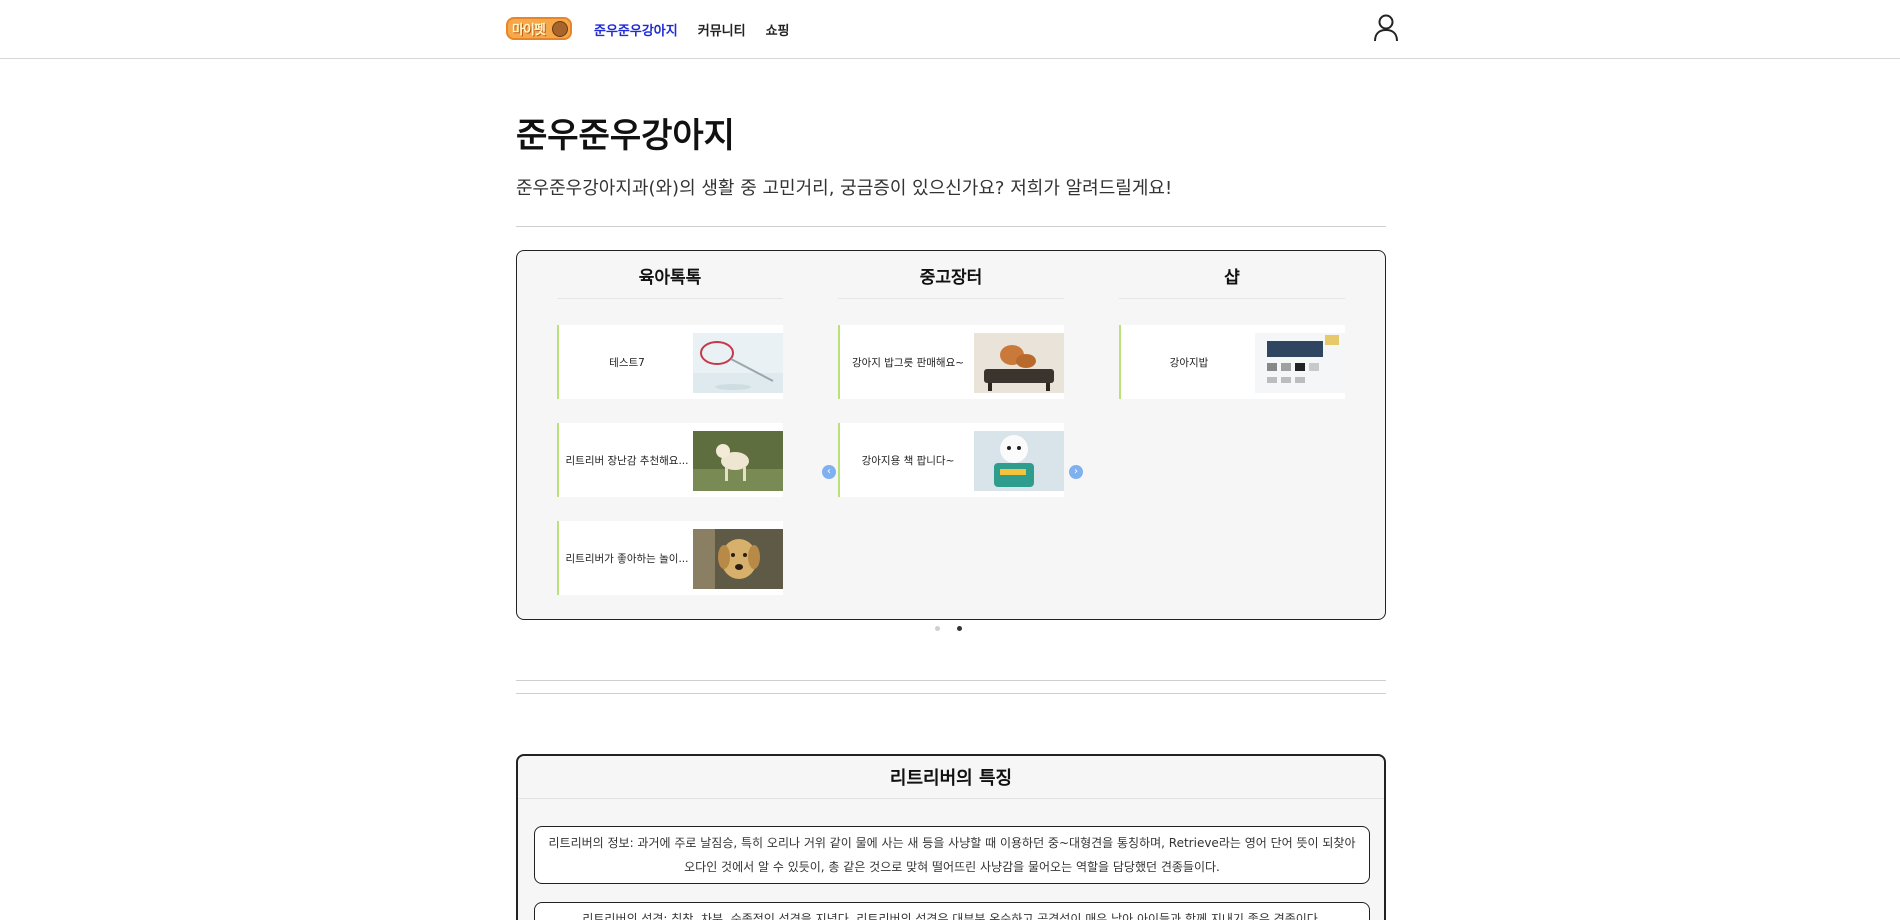  Describe the element at coordinates (1019, 461) in the screenshot. I see `white-puppy-thumbnail` at that location.